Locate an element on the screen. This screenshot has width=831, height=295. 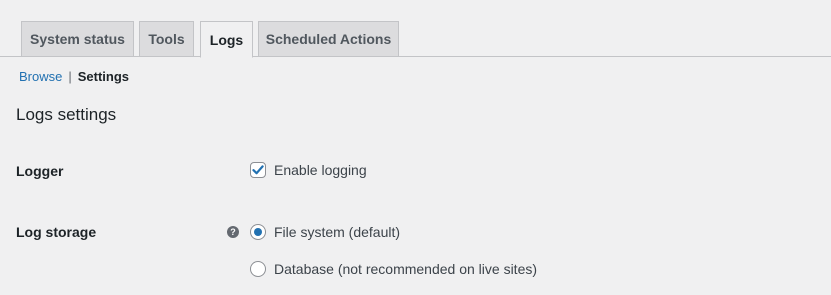
enable-logging-option: Enable logging is located at coordinates (308, 170).